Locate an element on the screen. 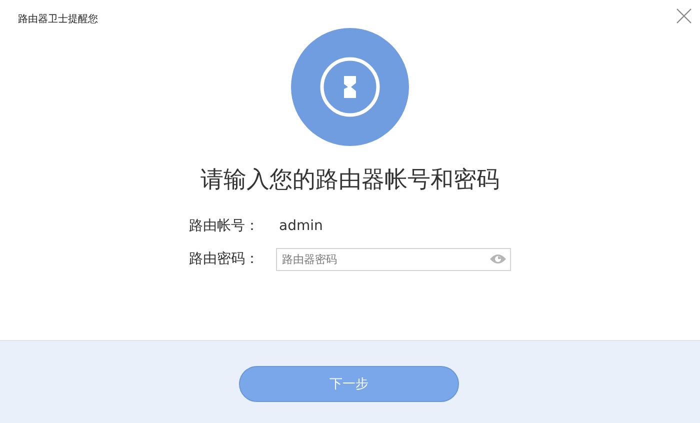 This screenshot has height=423, width=700. field-label: 路由帐号： is located at coordinates (224, 226).